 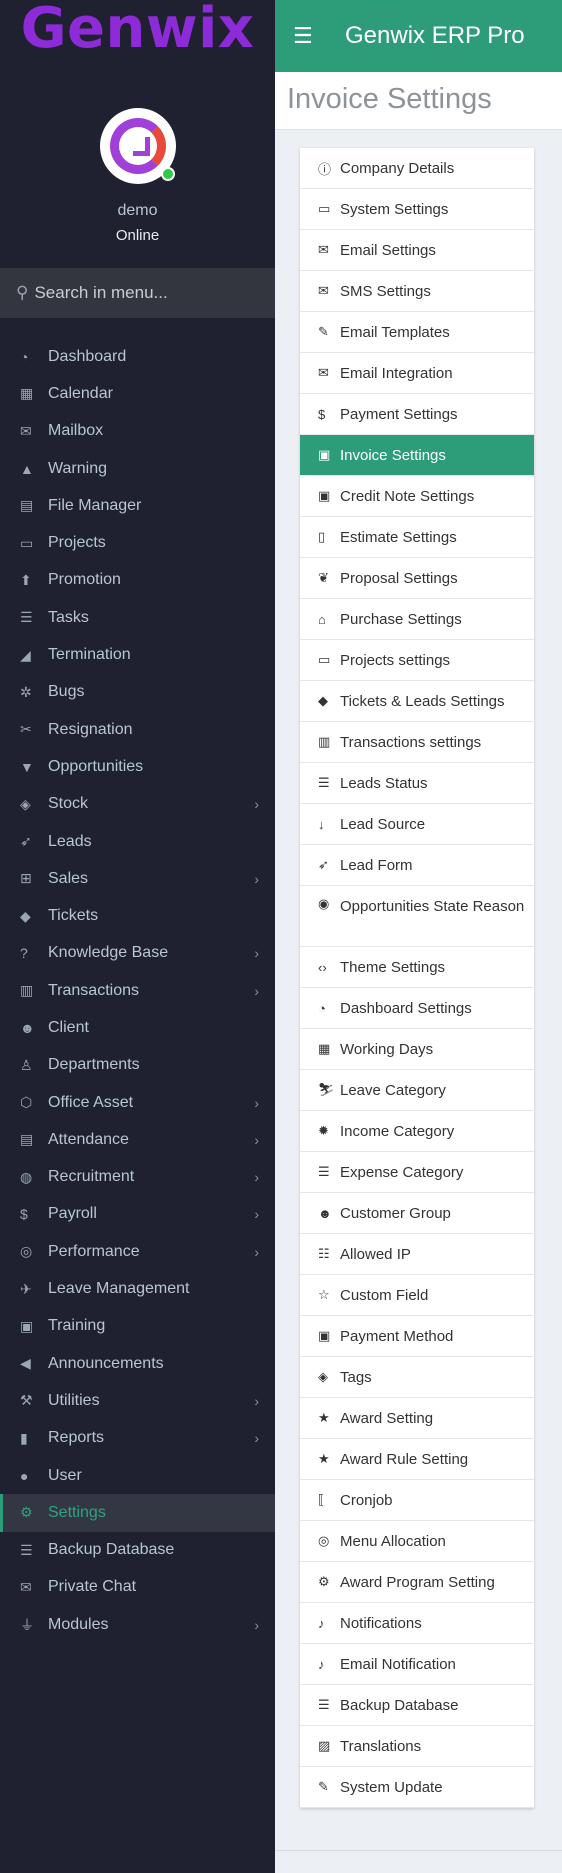 What do you see at coordinates (137, 953) in the screenshot?
I see `sidebar-item-knowledge-base: ? Knowledge Base ›` at bounding box center [137, 953].